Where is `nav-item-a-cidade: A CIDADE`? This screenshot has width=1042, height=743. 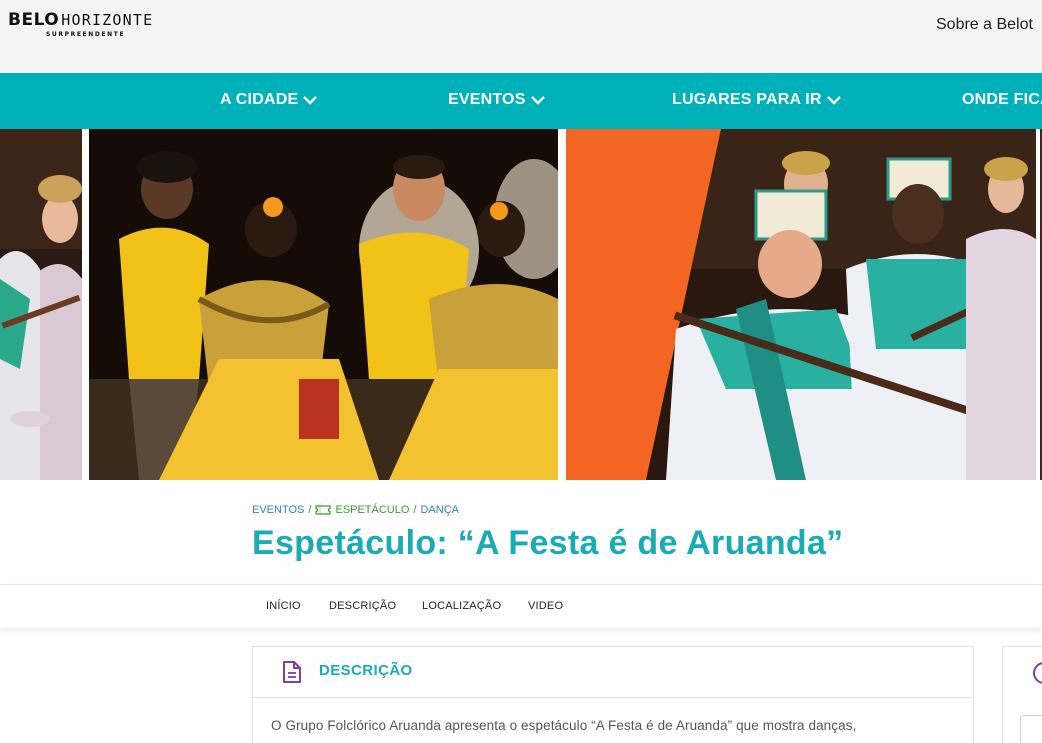
nav-item-a-cidade: A CIDADE is located at coordinates (269, 100).